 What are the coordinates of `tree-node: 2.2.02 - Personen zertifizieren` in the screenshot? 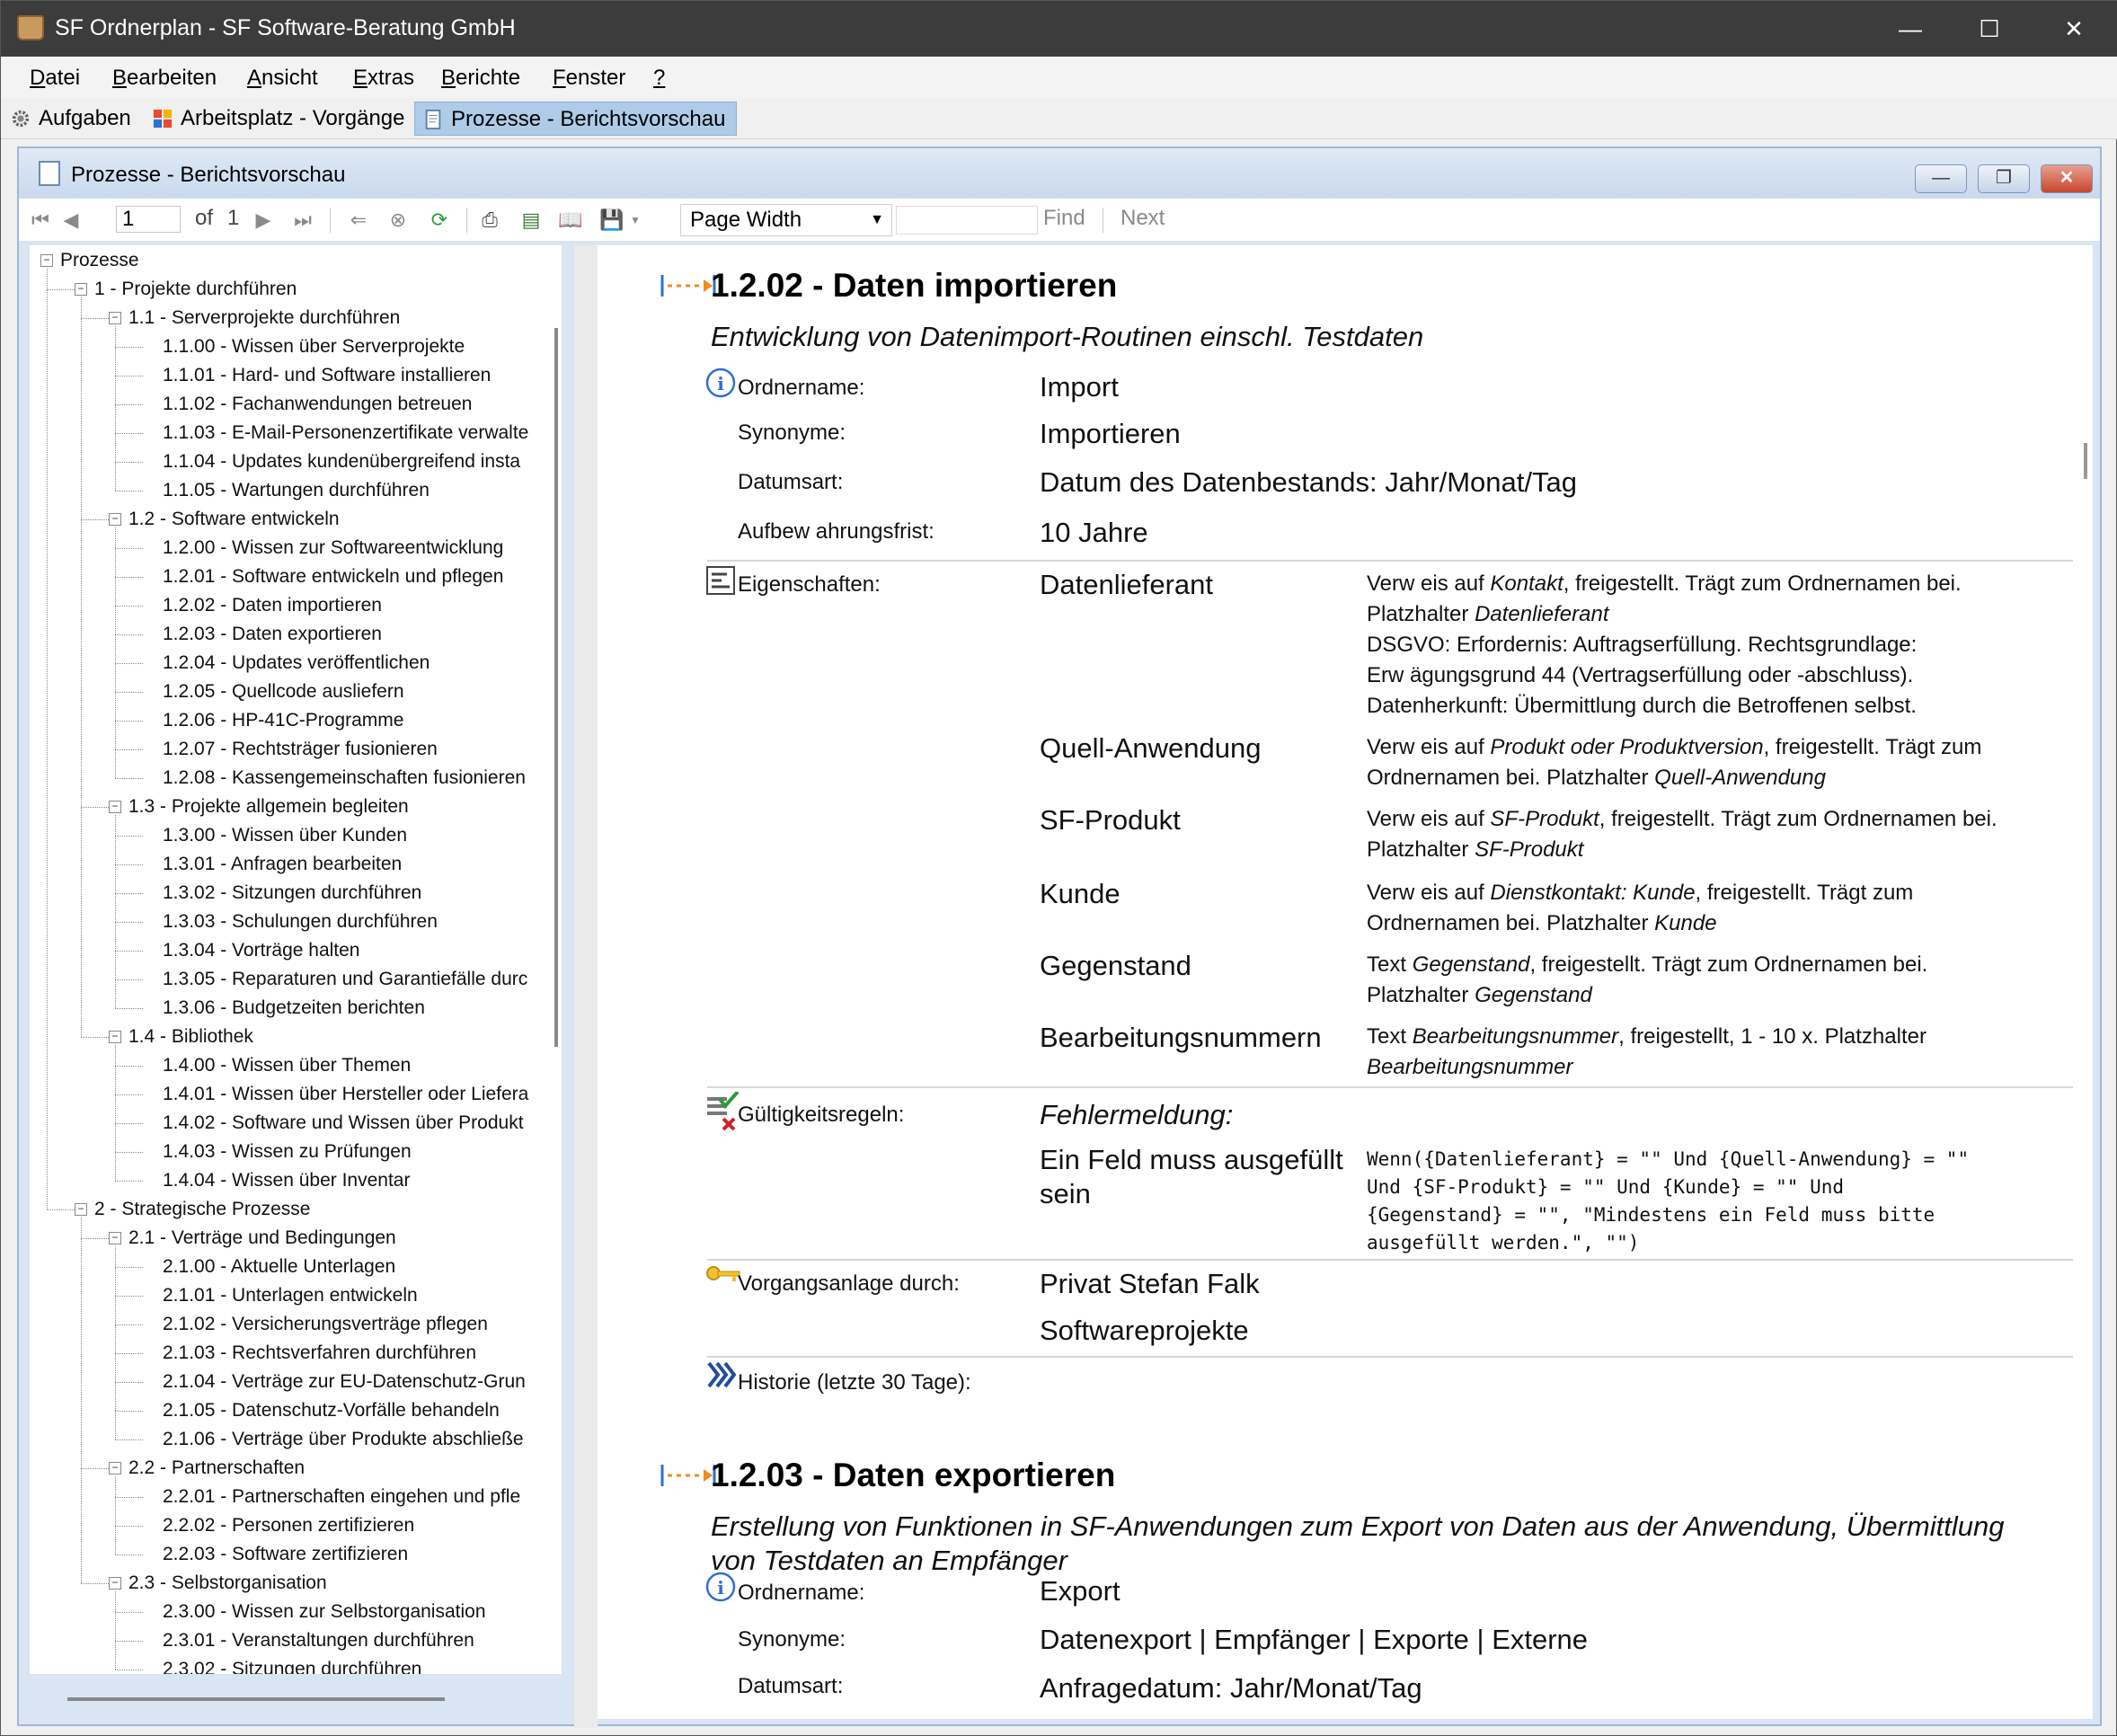 It's located at (288, 1526).